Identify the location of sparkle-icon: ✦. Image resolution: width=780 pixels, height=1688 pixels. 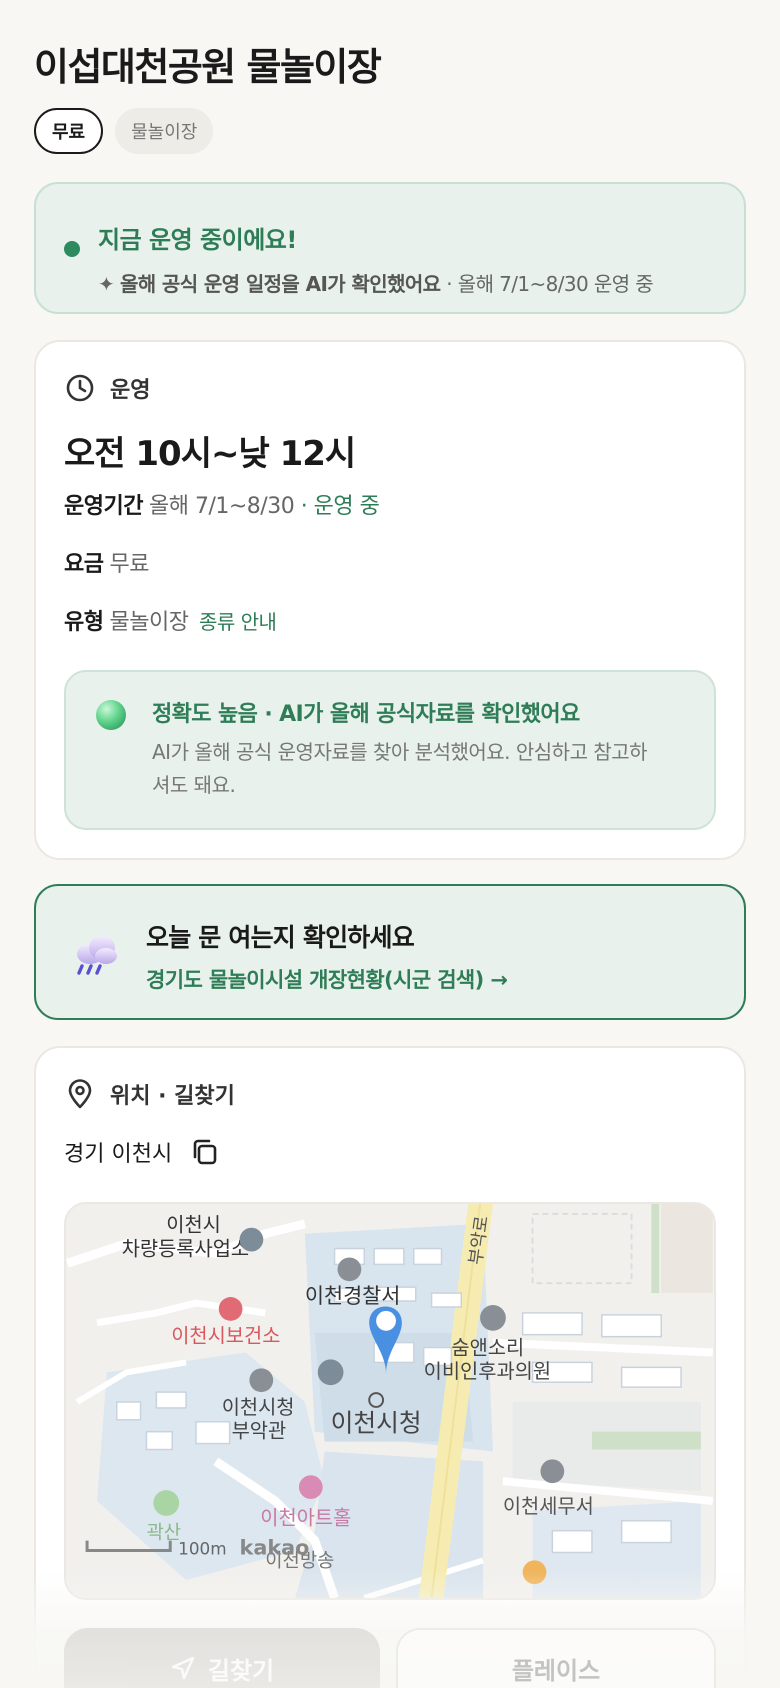
(106, 284).